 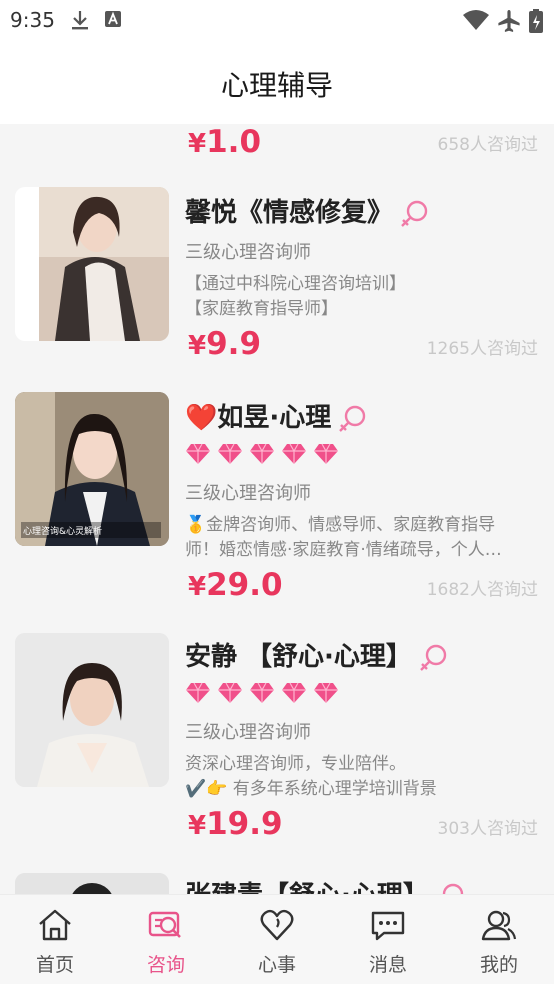 I want to click on counselor-name: ❤️如昱·心理, so click(x=276, y=415).